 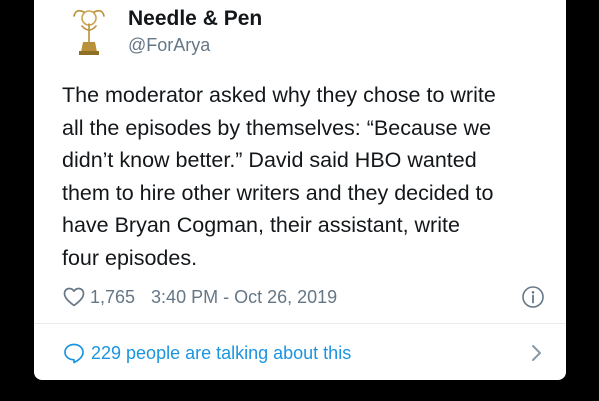 I want to click on conversation-link: 229 people are talking about this, so click(x=302, y=353).